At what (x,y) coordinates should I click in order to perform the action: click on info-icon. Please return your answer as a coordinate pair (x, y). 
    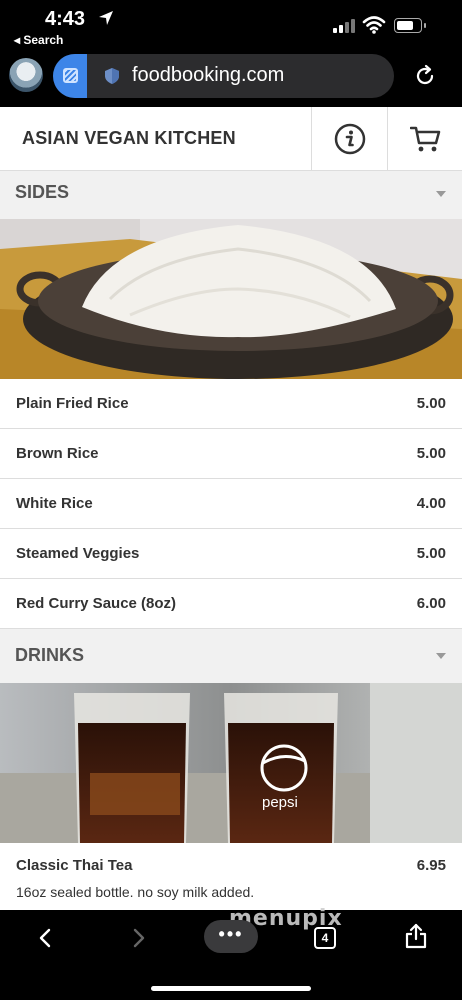
    Looking at the image, I should click on (350, 139).